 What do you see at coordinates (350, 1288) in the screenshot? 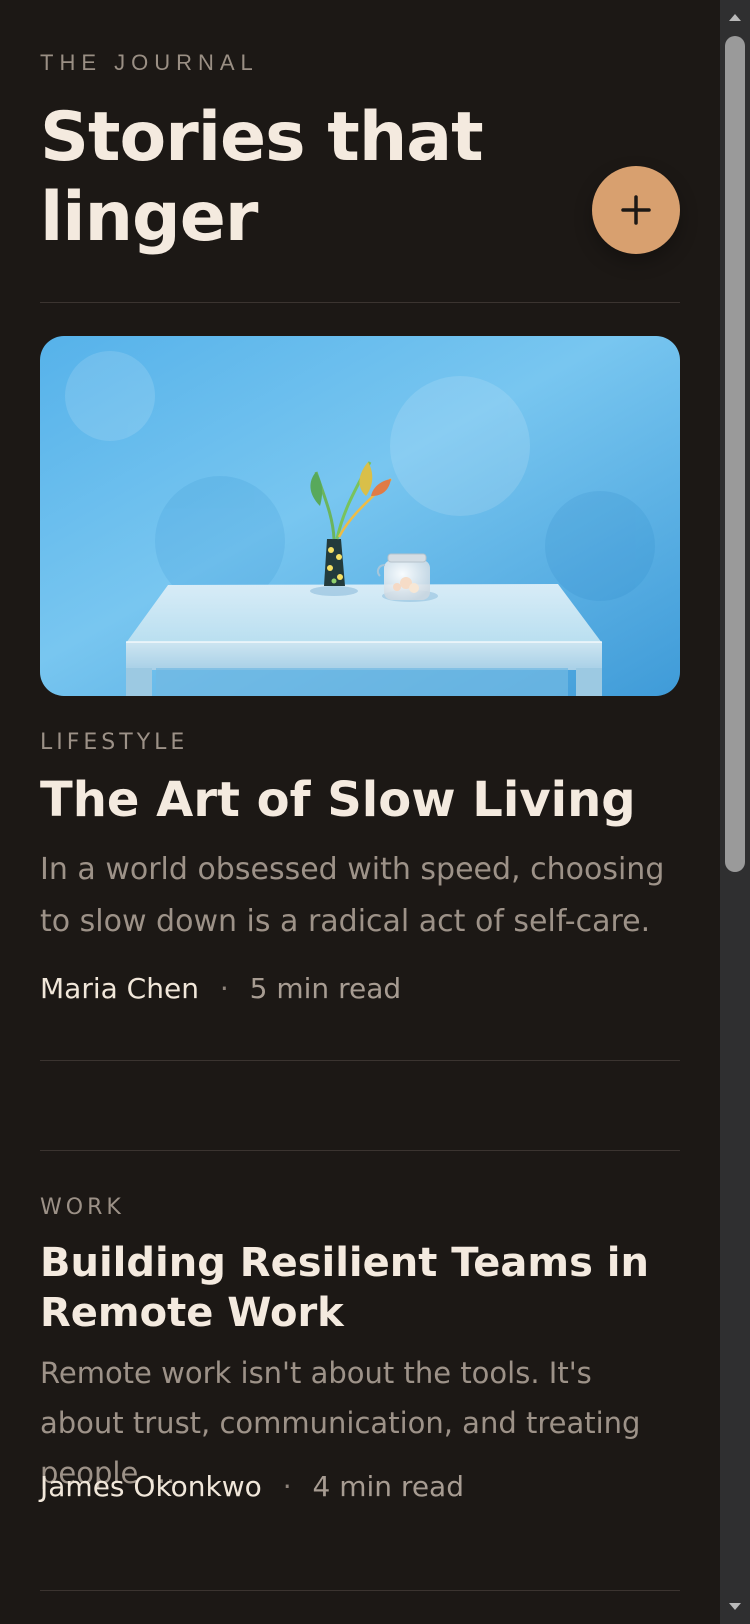
I see `story-title: Building Resilient Teams in Remote Work` at bounding box center [350, 1288].